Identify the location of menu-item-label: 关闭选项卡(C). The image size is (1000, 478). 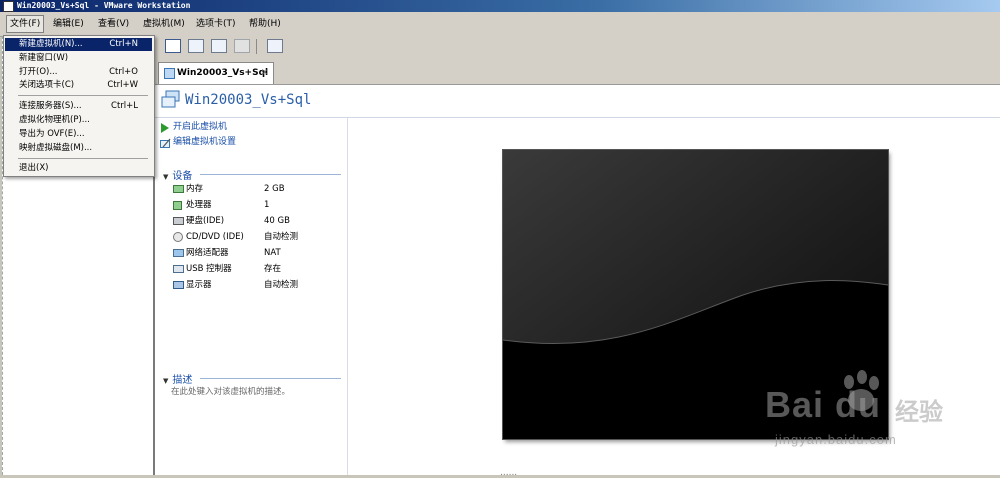
(47, 85).